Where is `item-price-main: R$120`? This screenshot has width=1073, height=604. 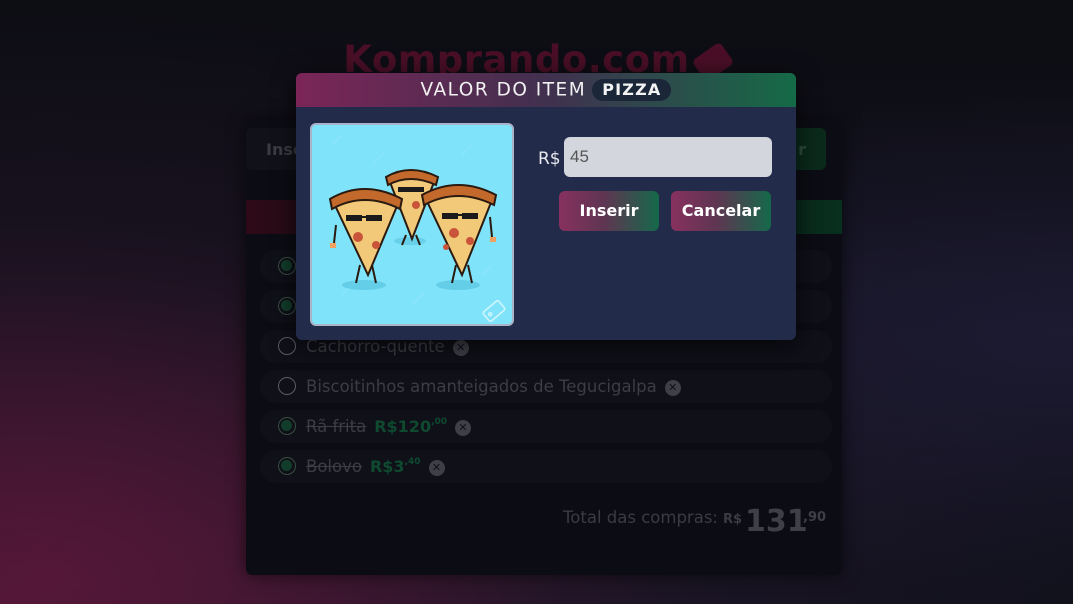 item-price-main: R$120 is located at coordinates (403, 426).